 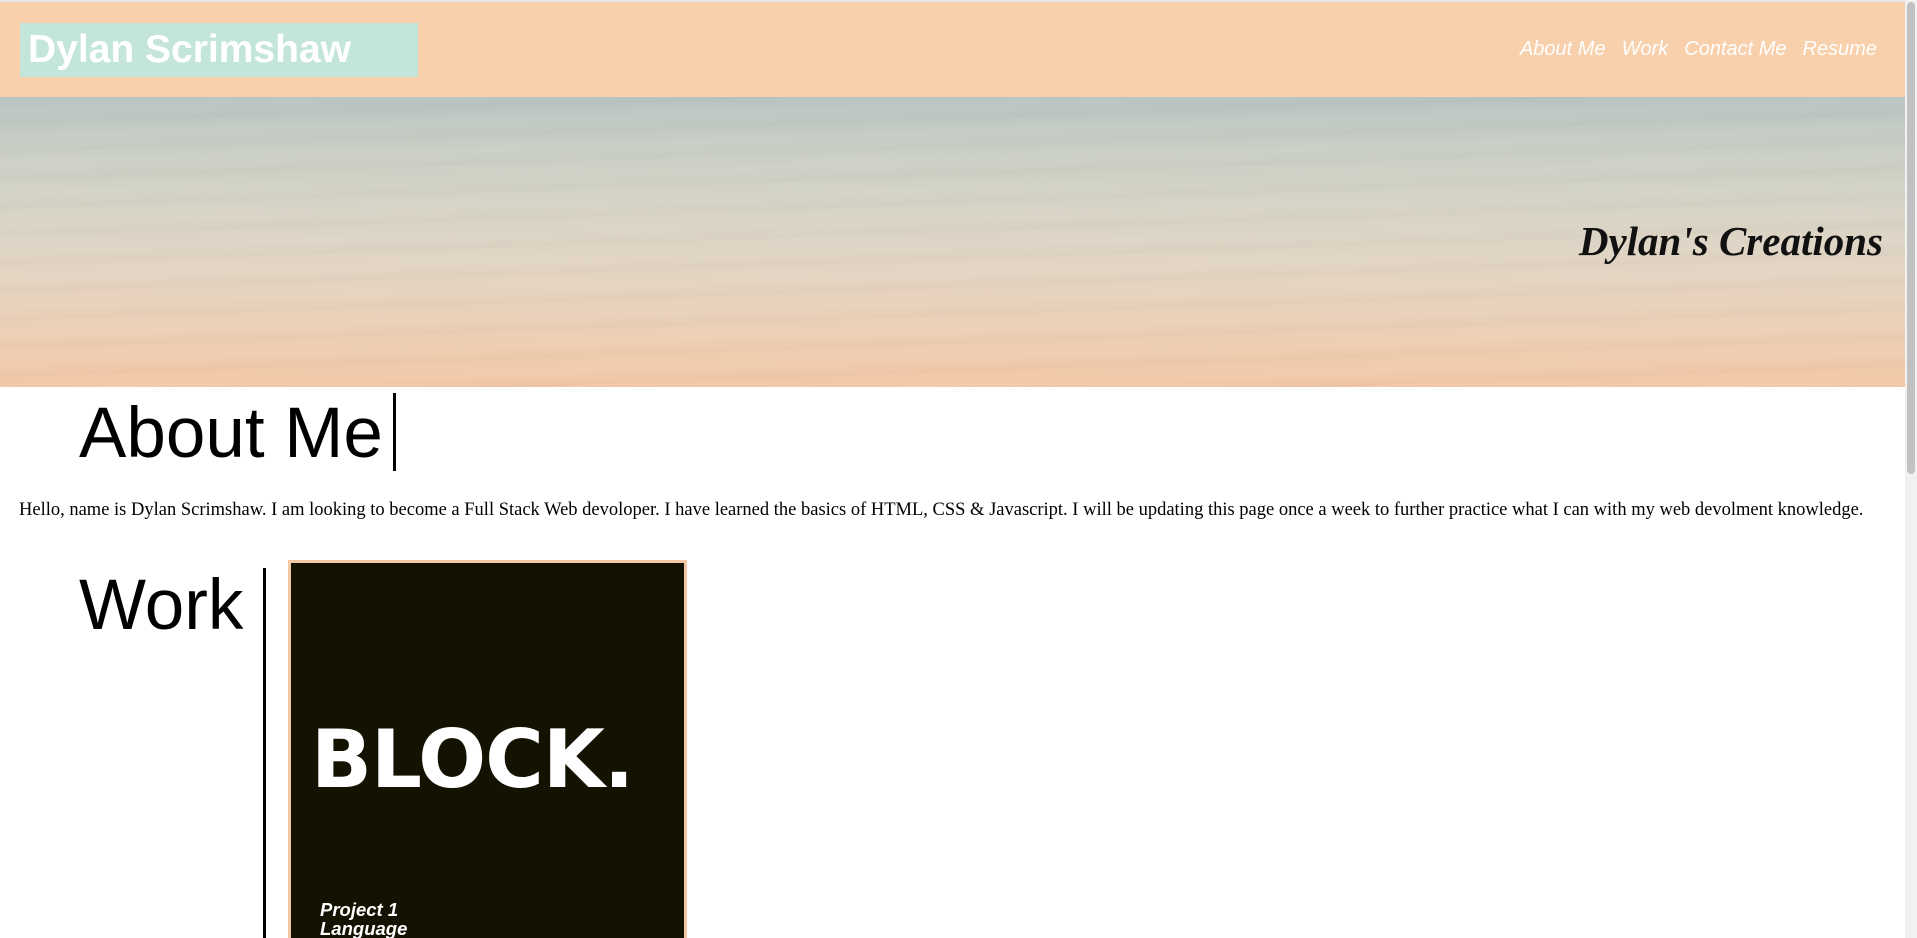 I want to click on project-logo: BLOCK., so click(x=472, y=759).